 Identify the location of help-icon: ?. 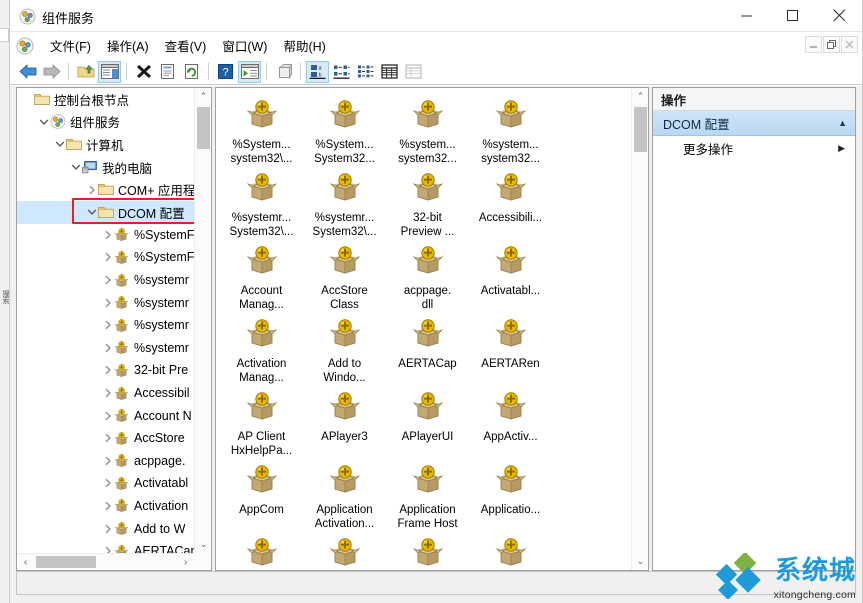
(225, 72).